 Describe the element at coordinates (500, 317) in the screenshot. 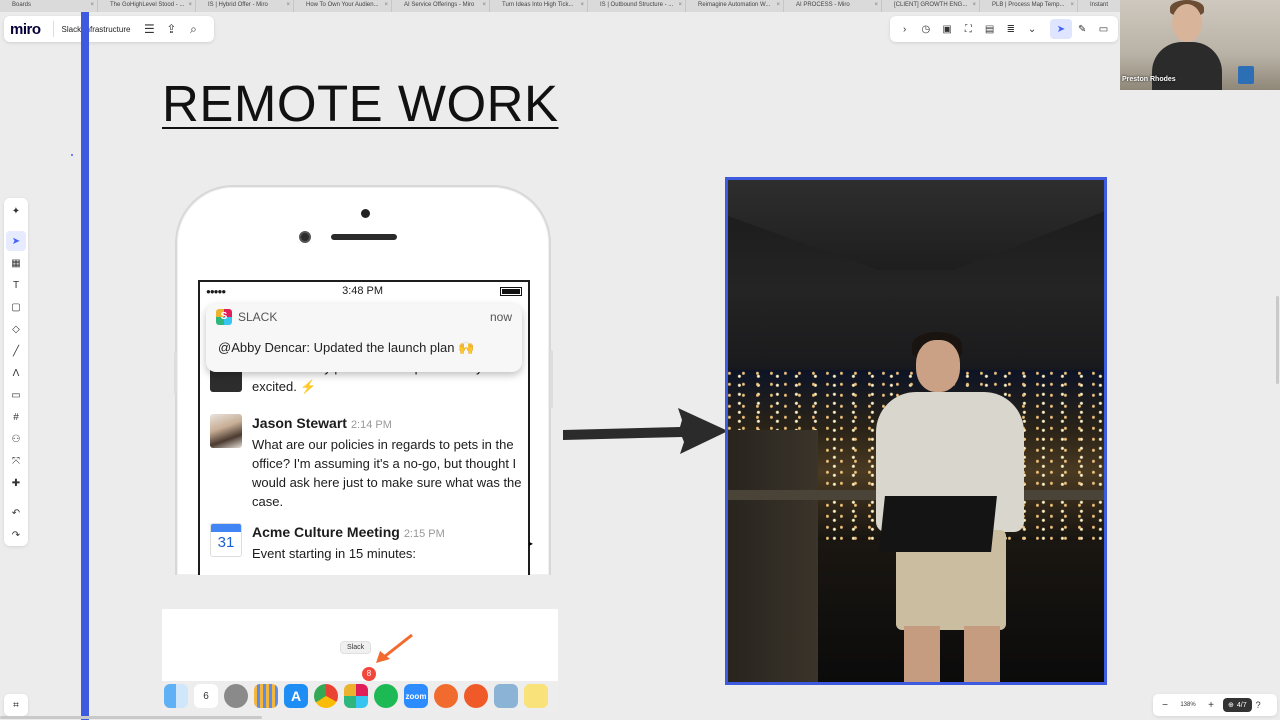

I see `notification-time: now` at that location.